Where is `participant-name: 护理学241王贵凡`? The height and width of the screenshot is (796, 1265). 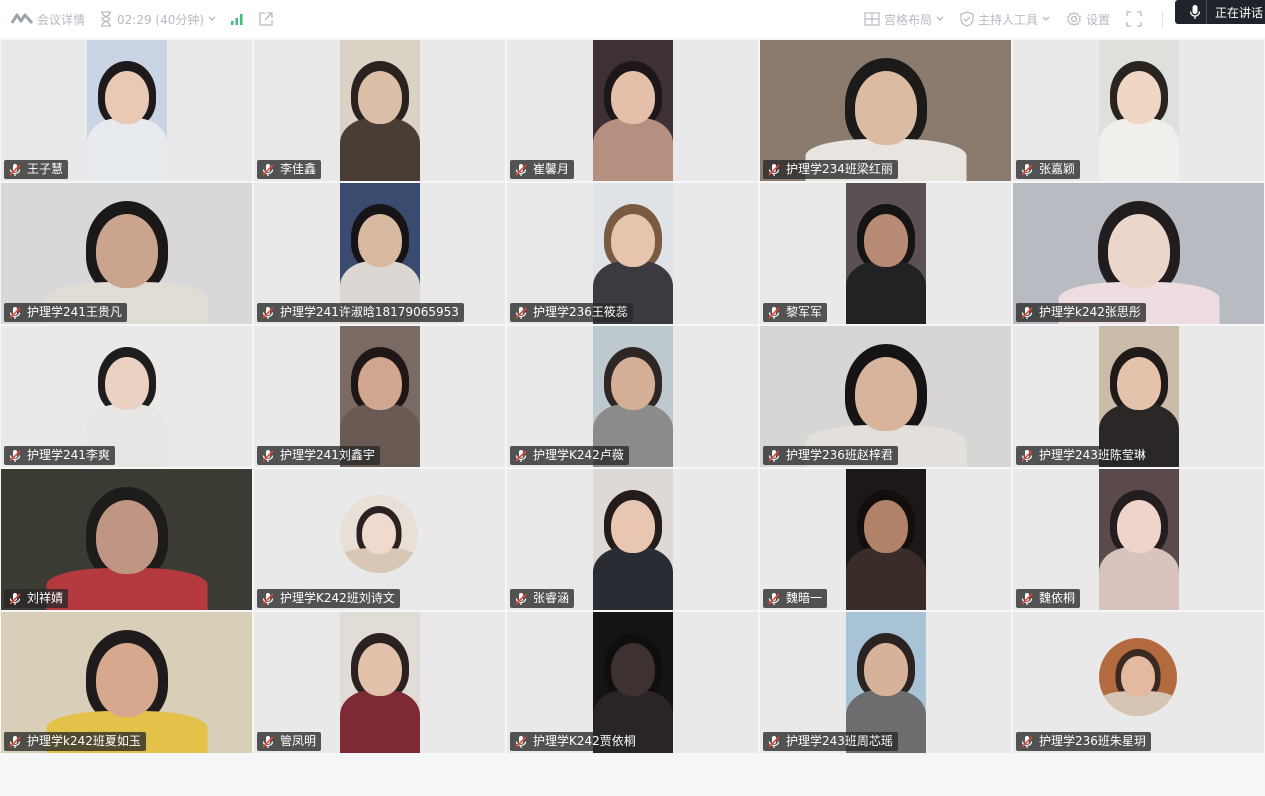 participant-name: 护理学241王贵凡 is located at coordinates (74, 312).